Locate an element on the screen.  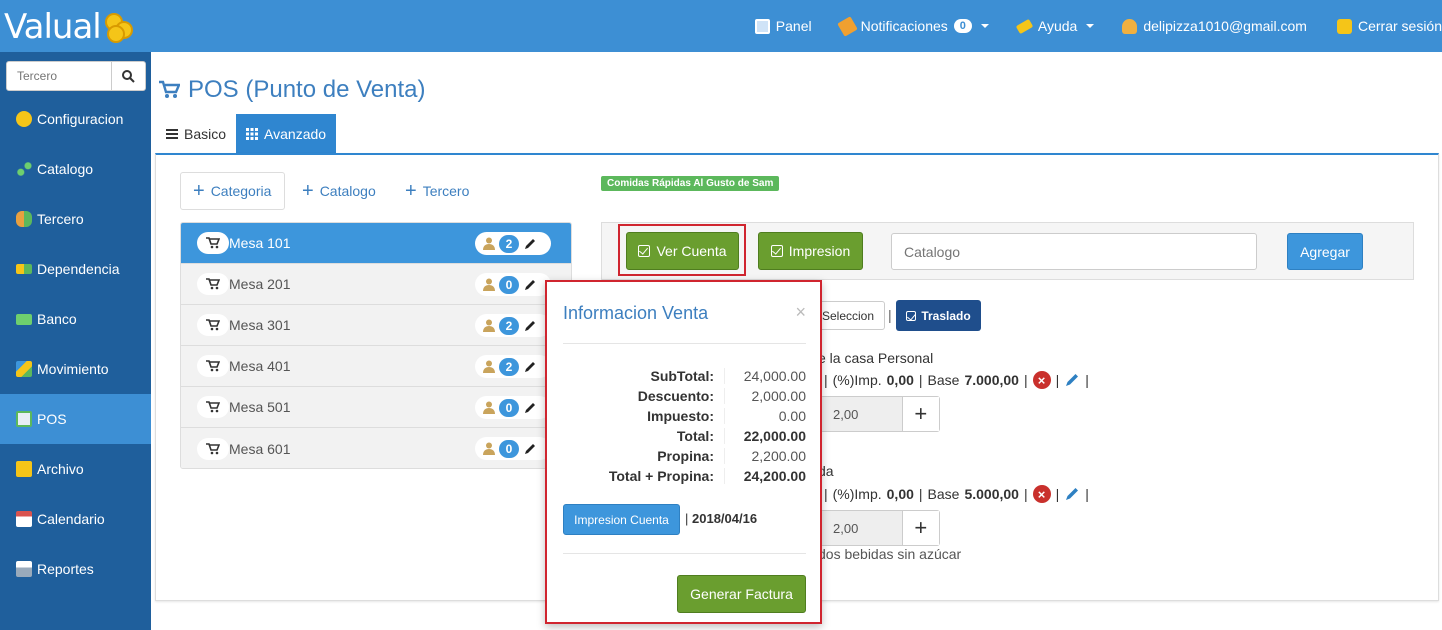
nav-help: Ayuda is located at coordinates (1055, 26).